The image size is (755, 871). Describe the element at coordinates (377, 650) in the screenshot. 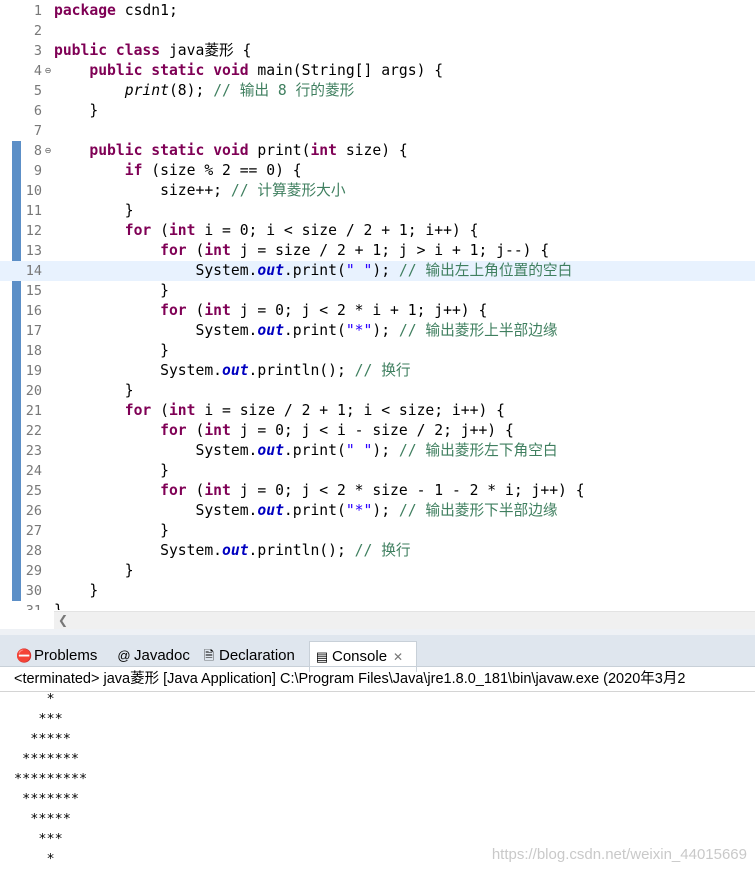

I see `views-tab-bar: ⛔ Problems @ Javadoc 🗎 Declaration ▤ Console ✕` at that location.